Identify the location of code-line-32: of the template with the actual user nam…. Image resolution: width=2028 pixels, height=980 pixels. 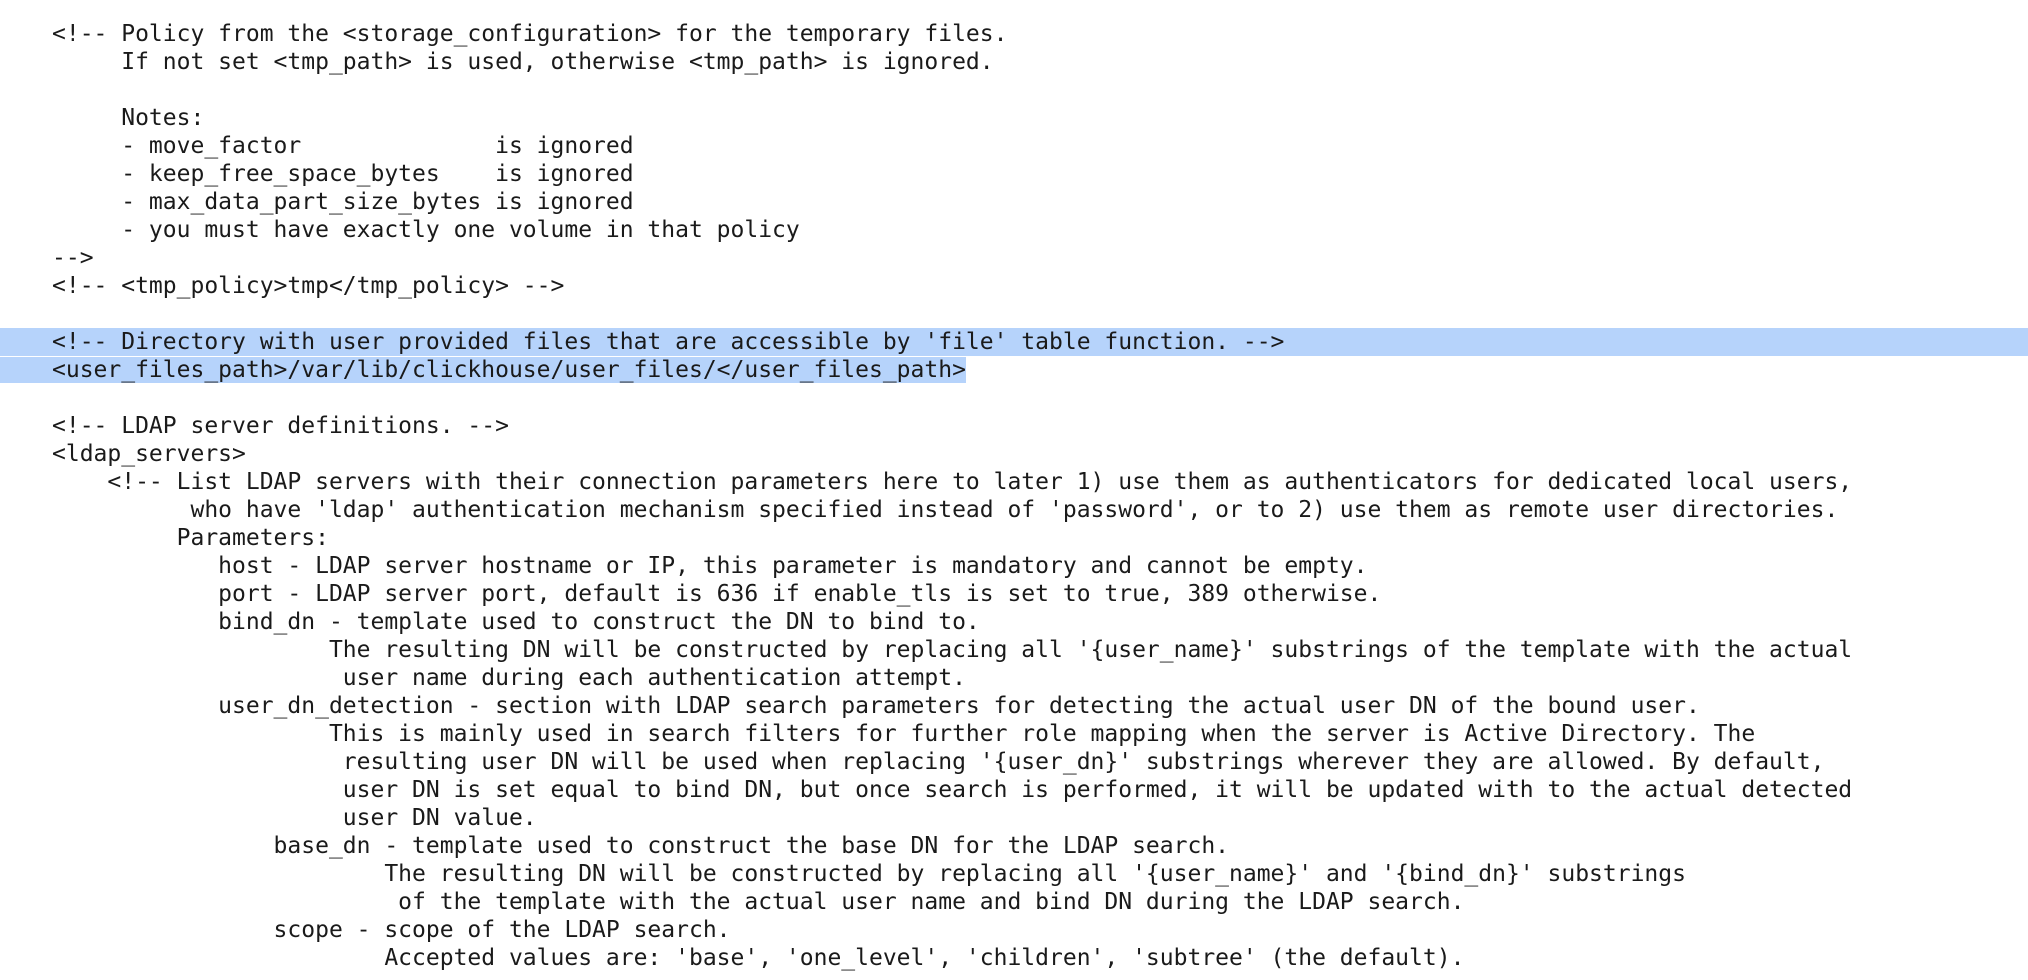
(1014, 902).